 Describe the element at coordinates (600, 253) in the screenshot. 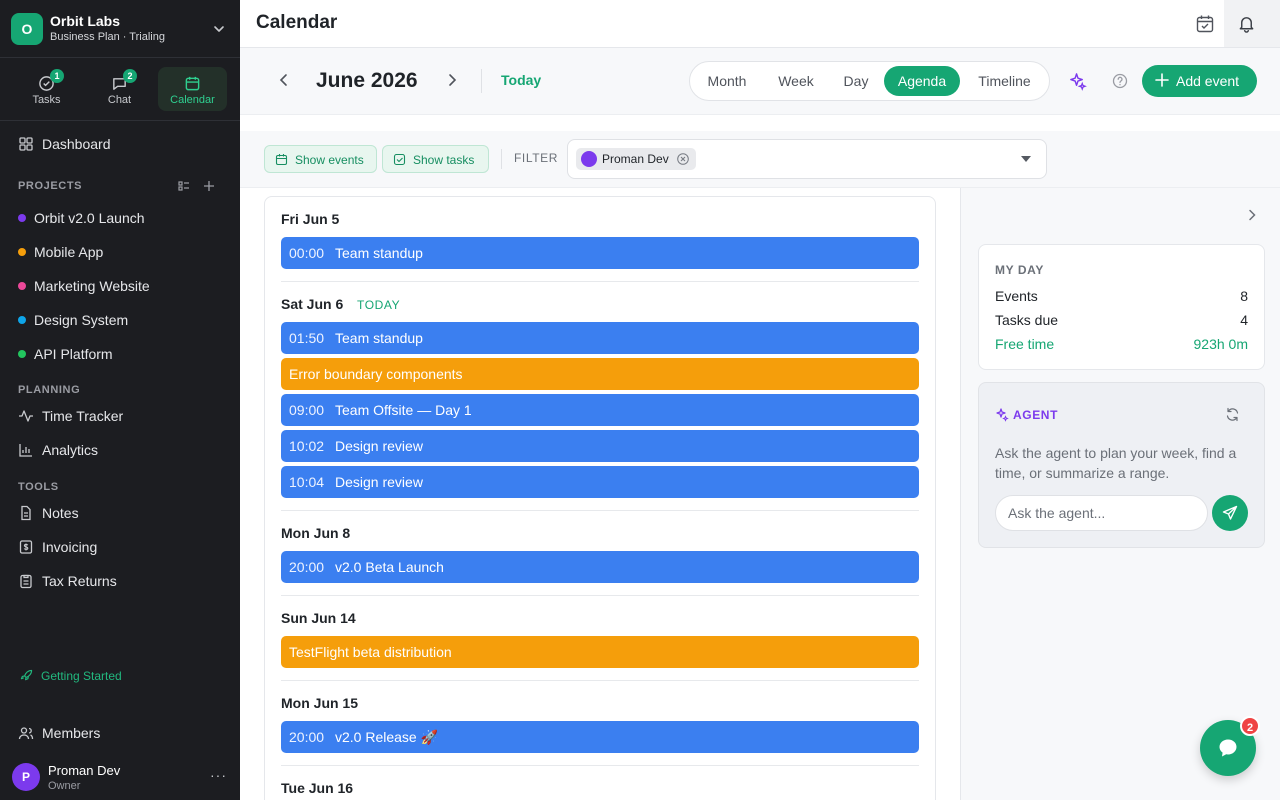

I see `event-item: 00:00 Team standup` at that location.